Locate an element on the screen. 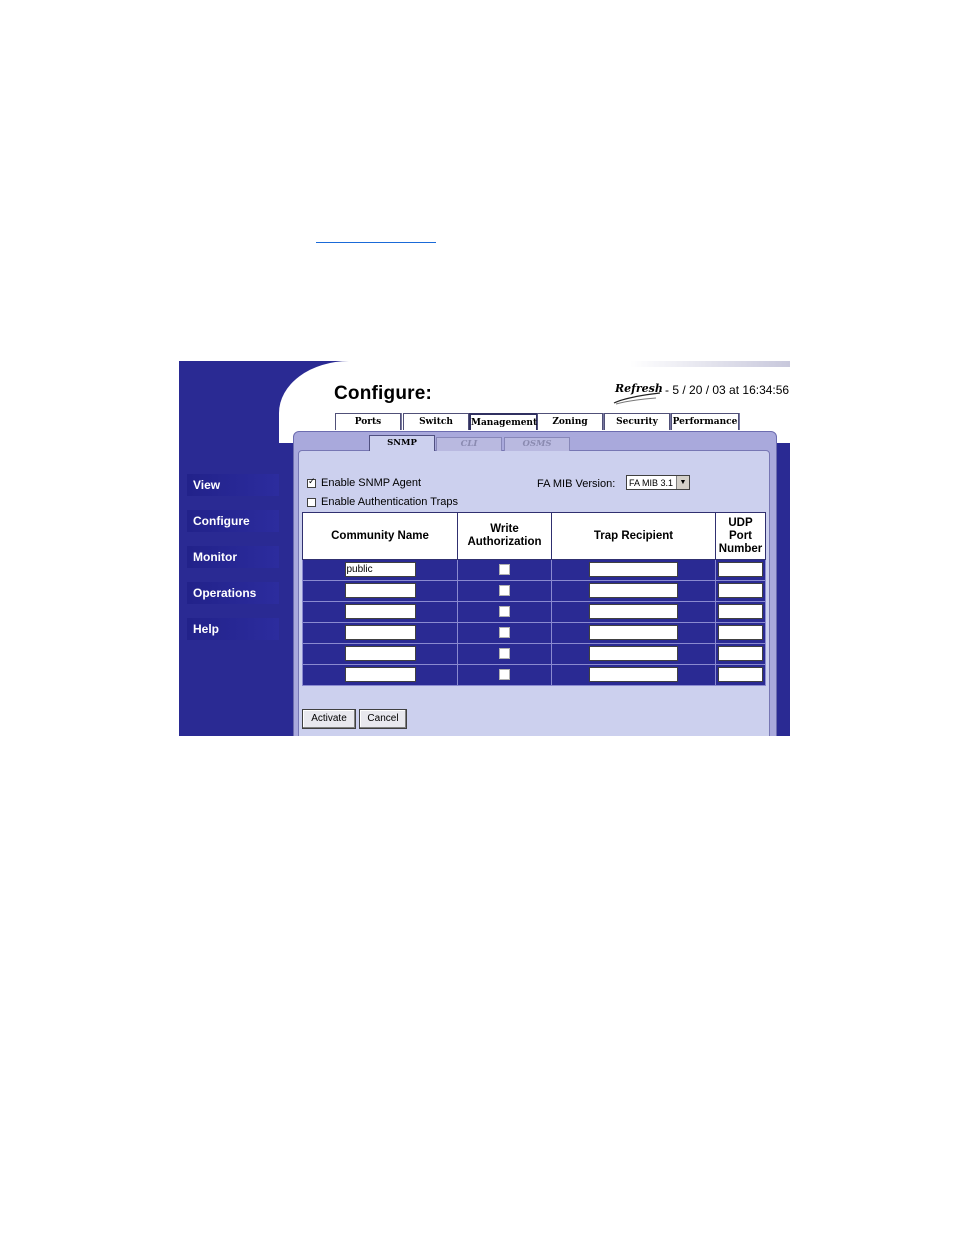  sidebar-item-operations: Operations is located at coordinates (233, 593).